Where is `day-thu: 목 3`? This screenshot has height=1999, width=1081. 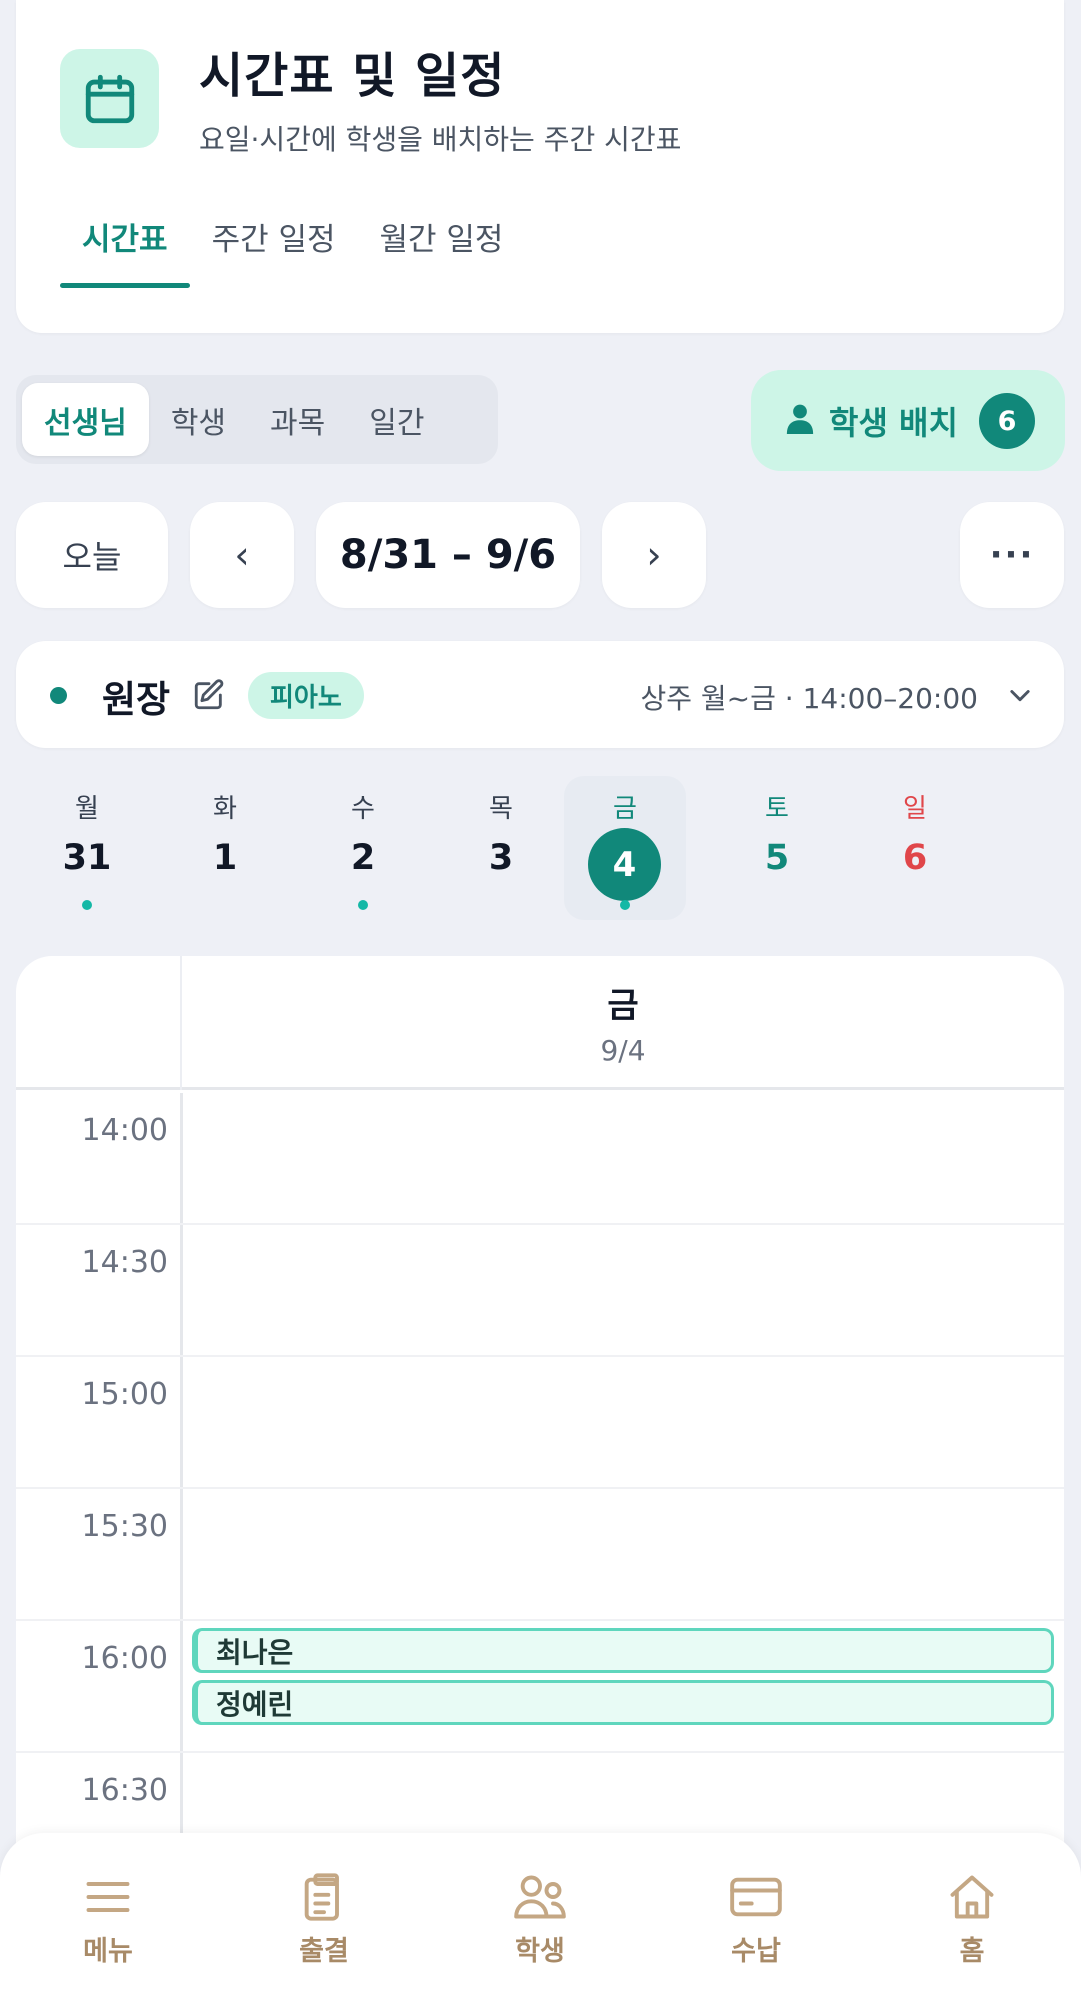
day-thu: 목 3 is located at coordinates (501, 848).